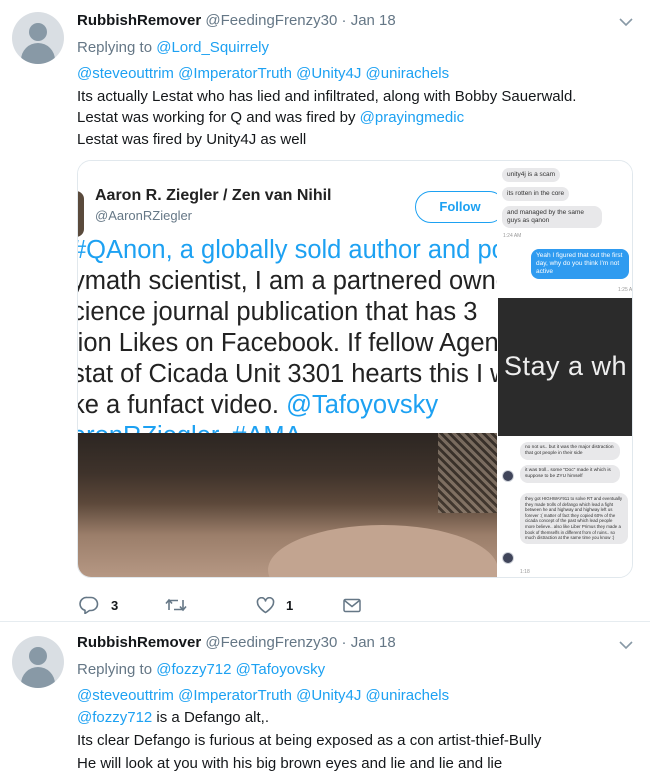  What do you see at coordinates (412, 117) in the screenshot?
I see `mention-link: @prayingmedic` at bounding box center [412, 117].